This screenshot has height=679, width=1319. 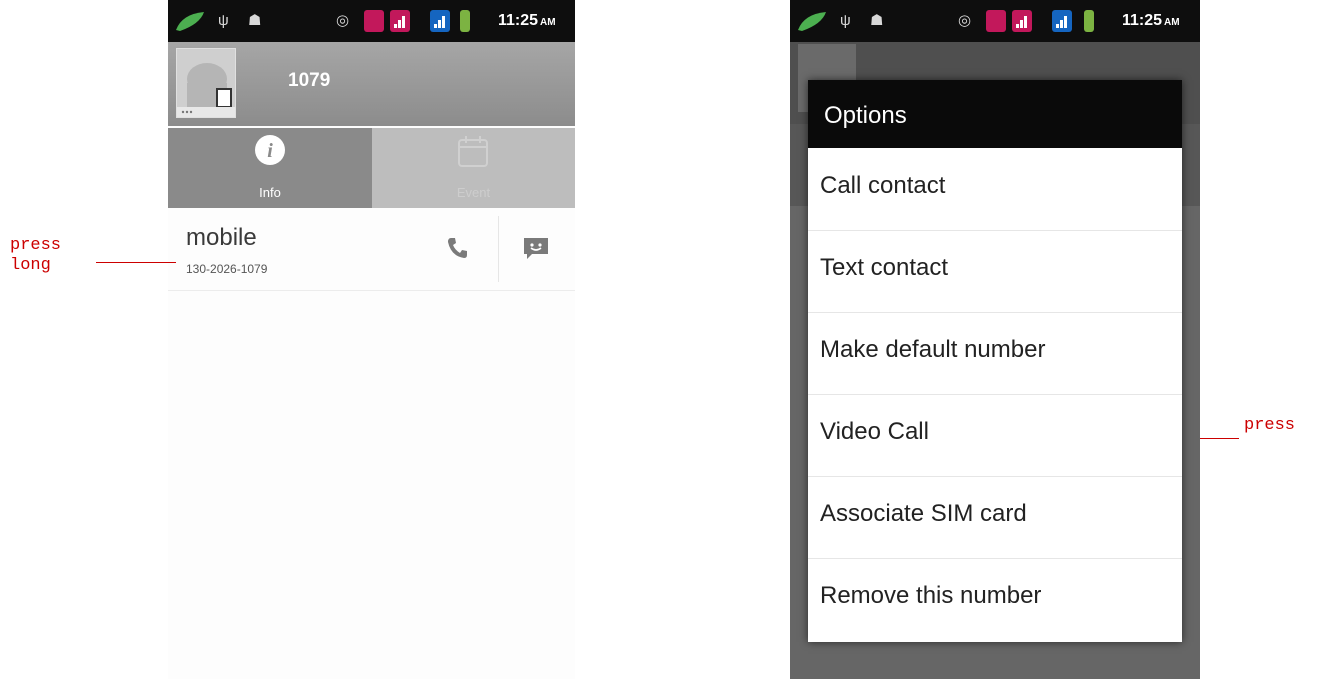 I want to click on option-associate-sim-card: Associate SIM card, so click(x=995, y=517).